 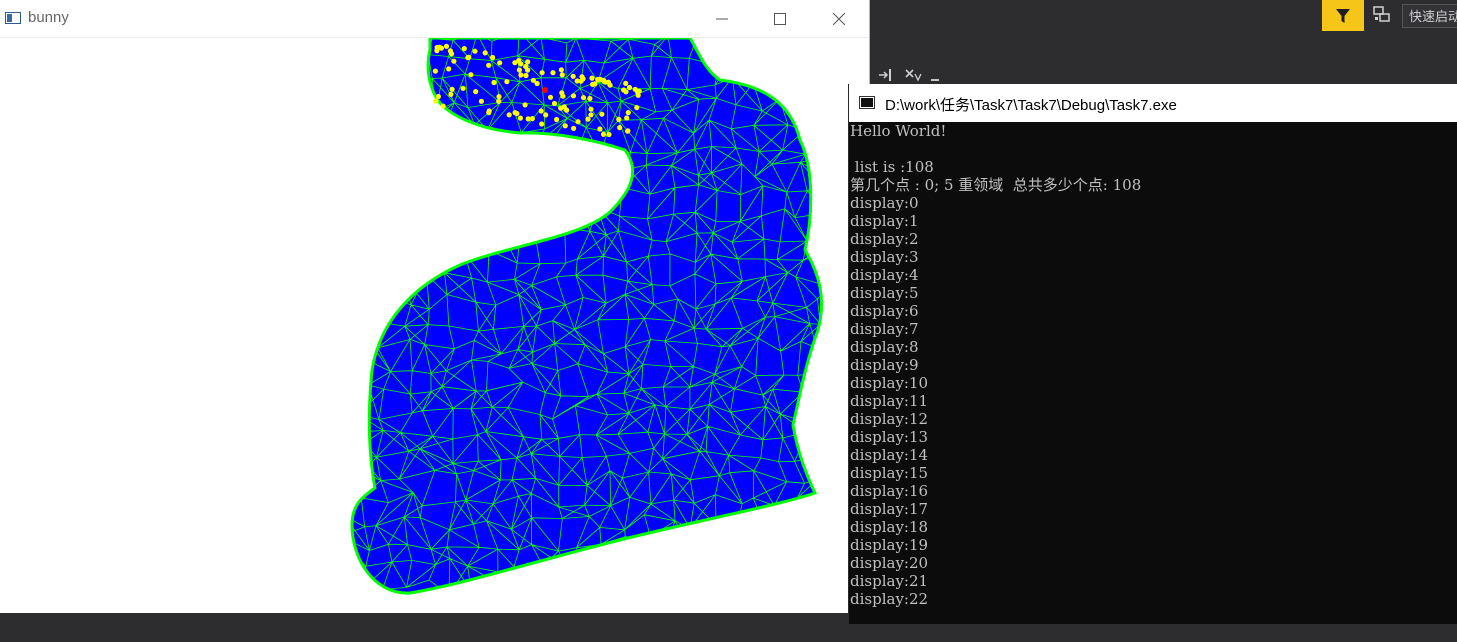 What do you see at coordinates (884, 347) in the screenshot?
I see `console-line: display:8` at bounding box center [884, 347].